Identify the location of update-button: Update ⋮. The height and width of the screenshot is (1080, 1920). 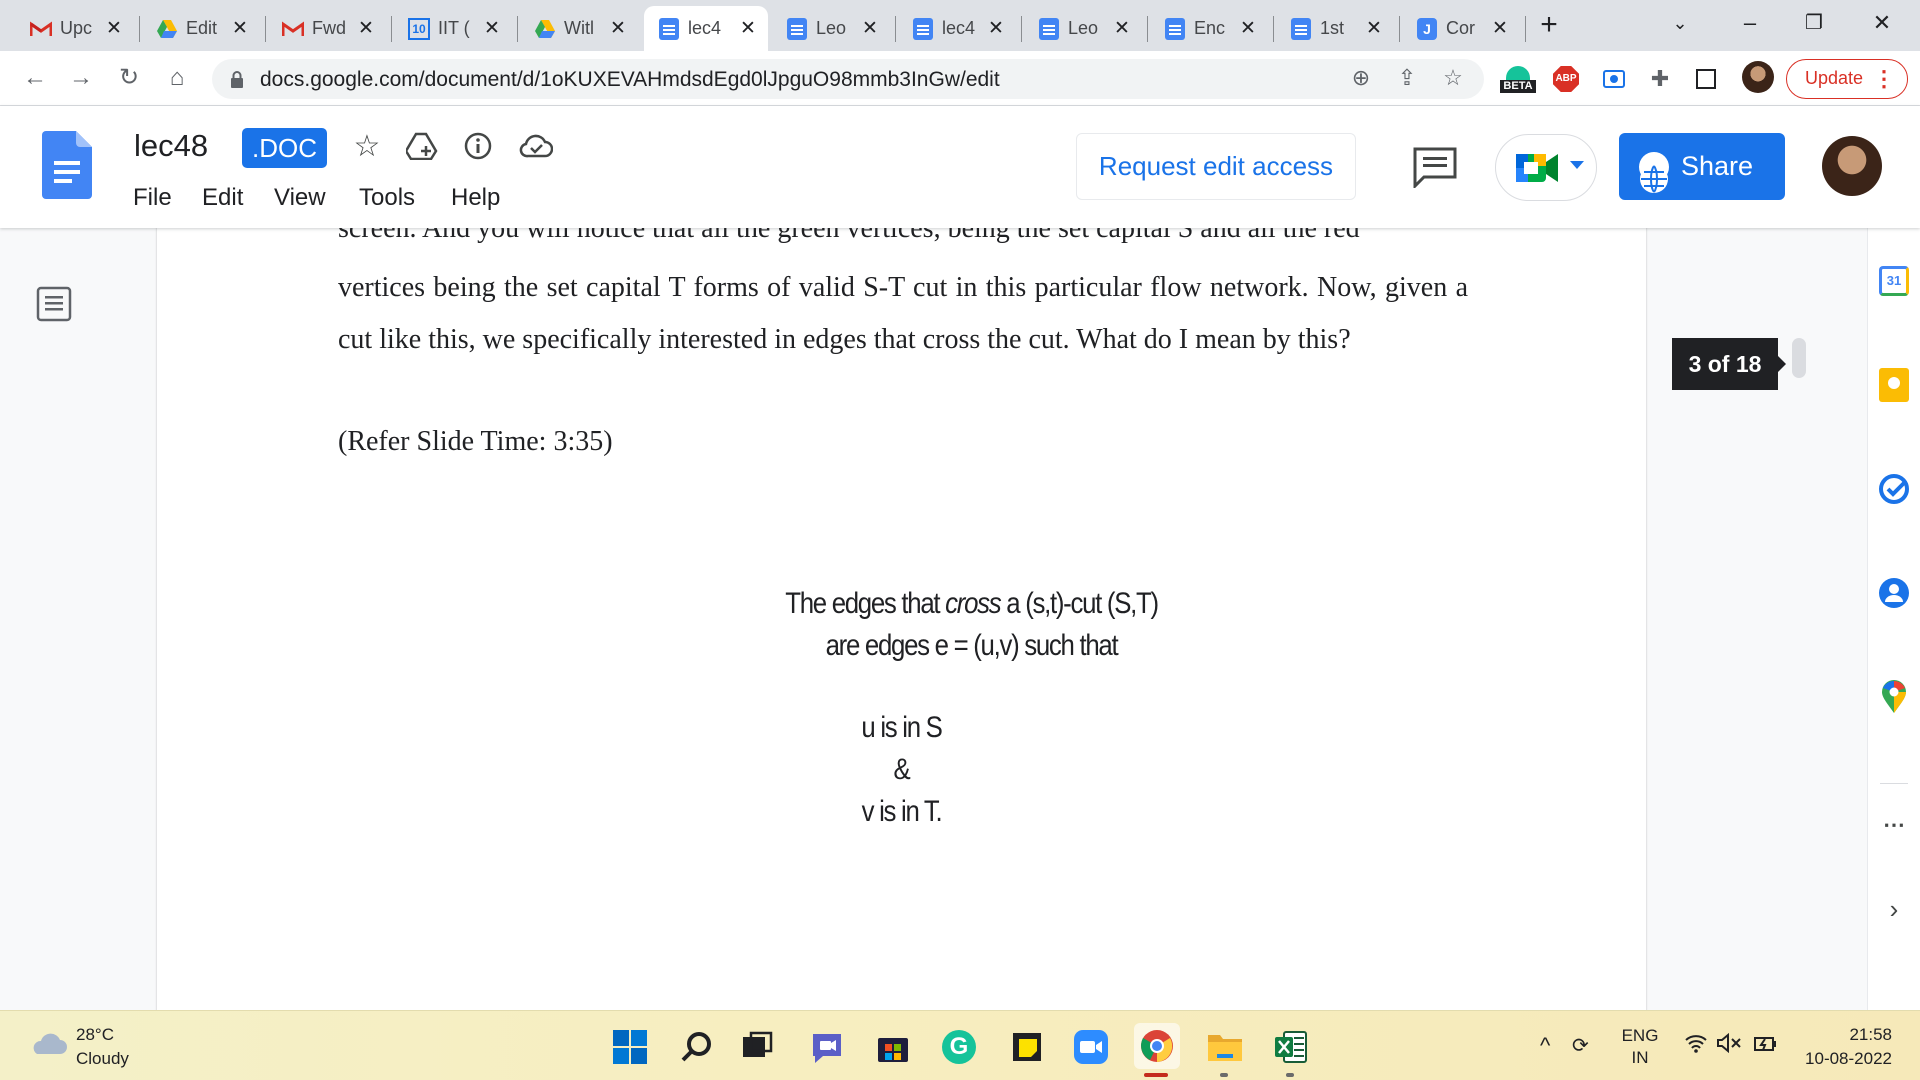
(1847, 79).